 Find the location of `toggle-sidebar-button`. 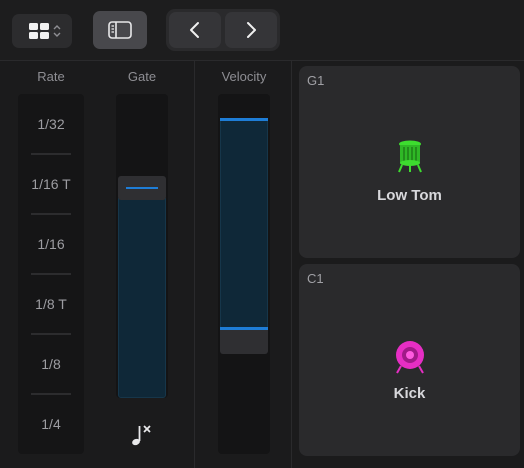

toggle-sidebar-button is located at coordinates (120, 30).